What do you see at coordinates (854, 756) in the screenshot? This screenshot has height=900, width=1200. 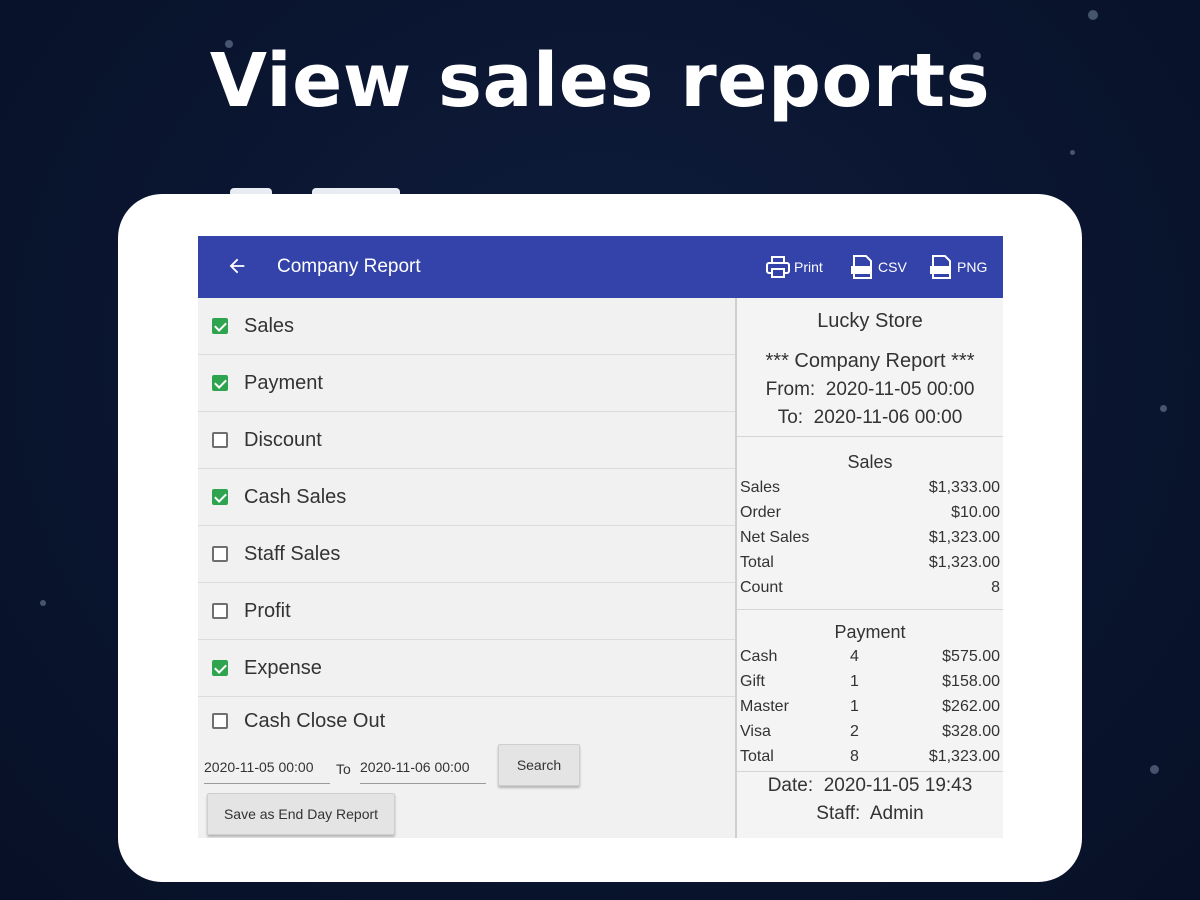 I see `row-count: 8` at bounding box center [854, 756].